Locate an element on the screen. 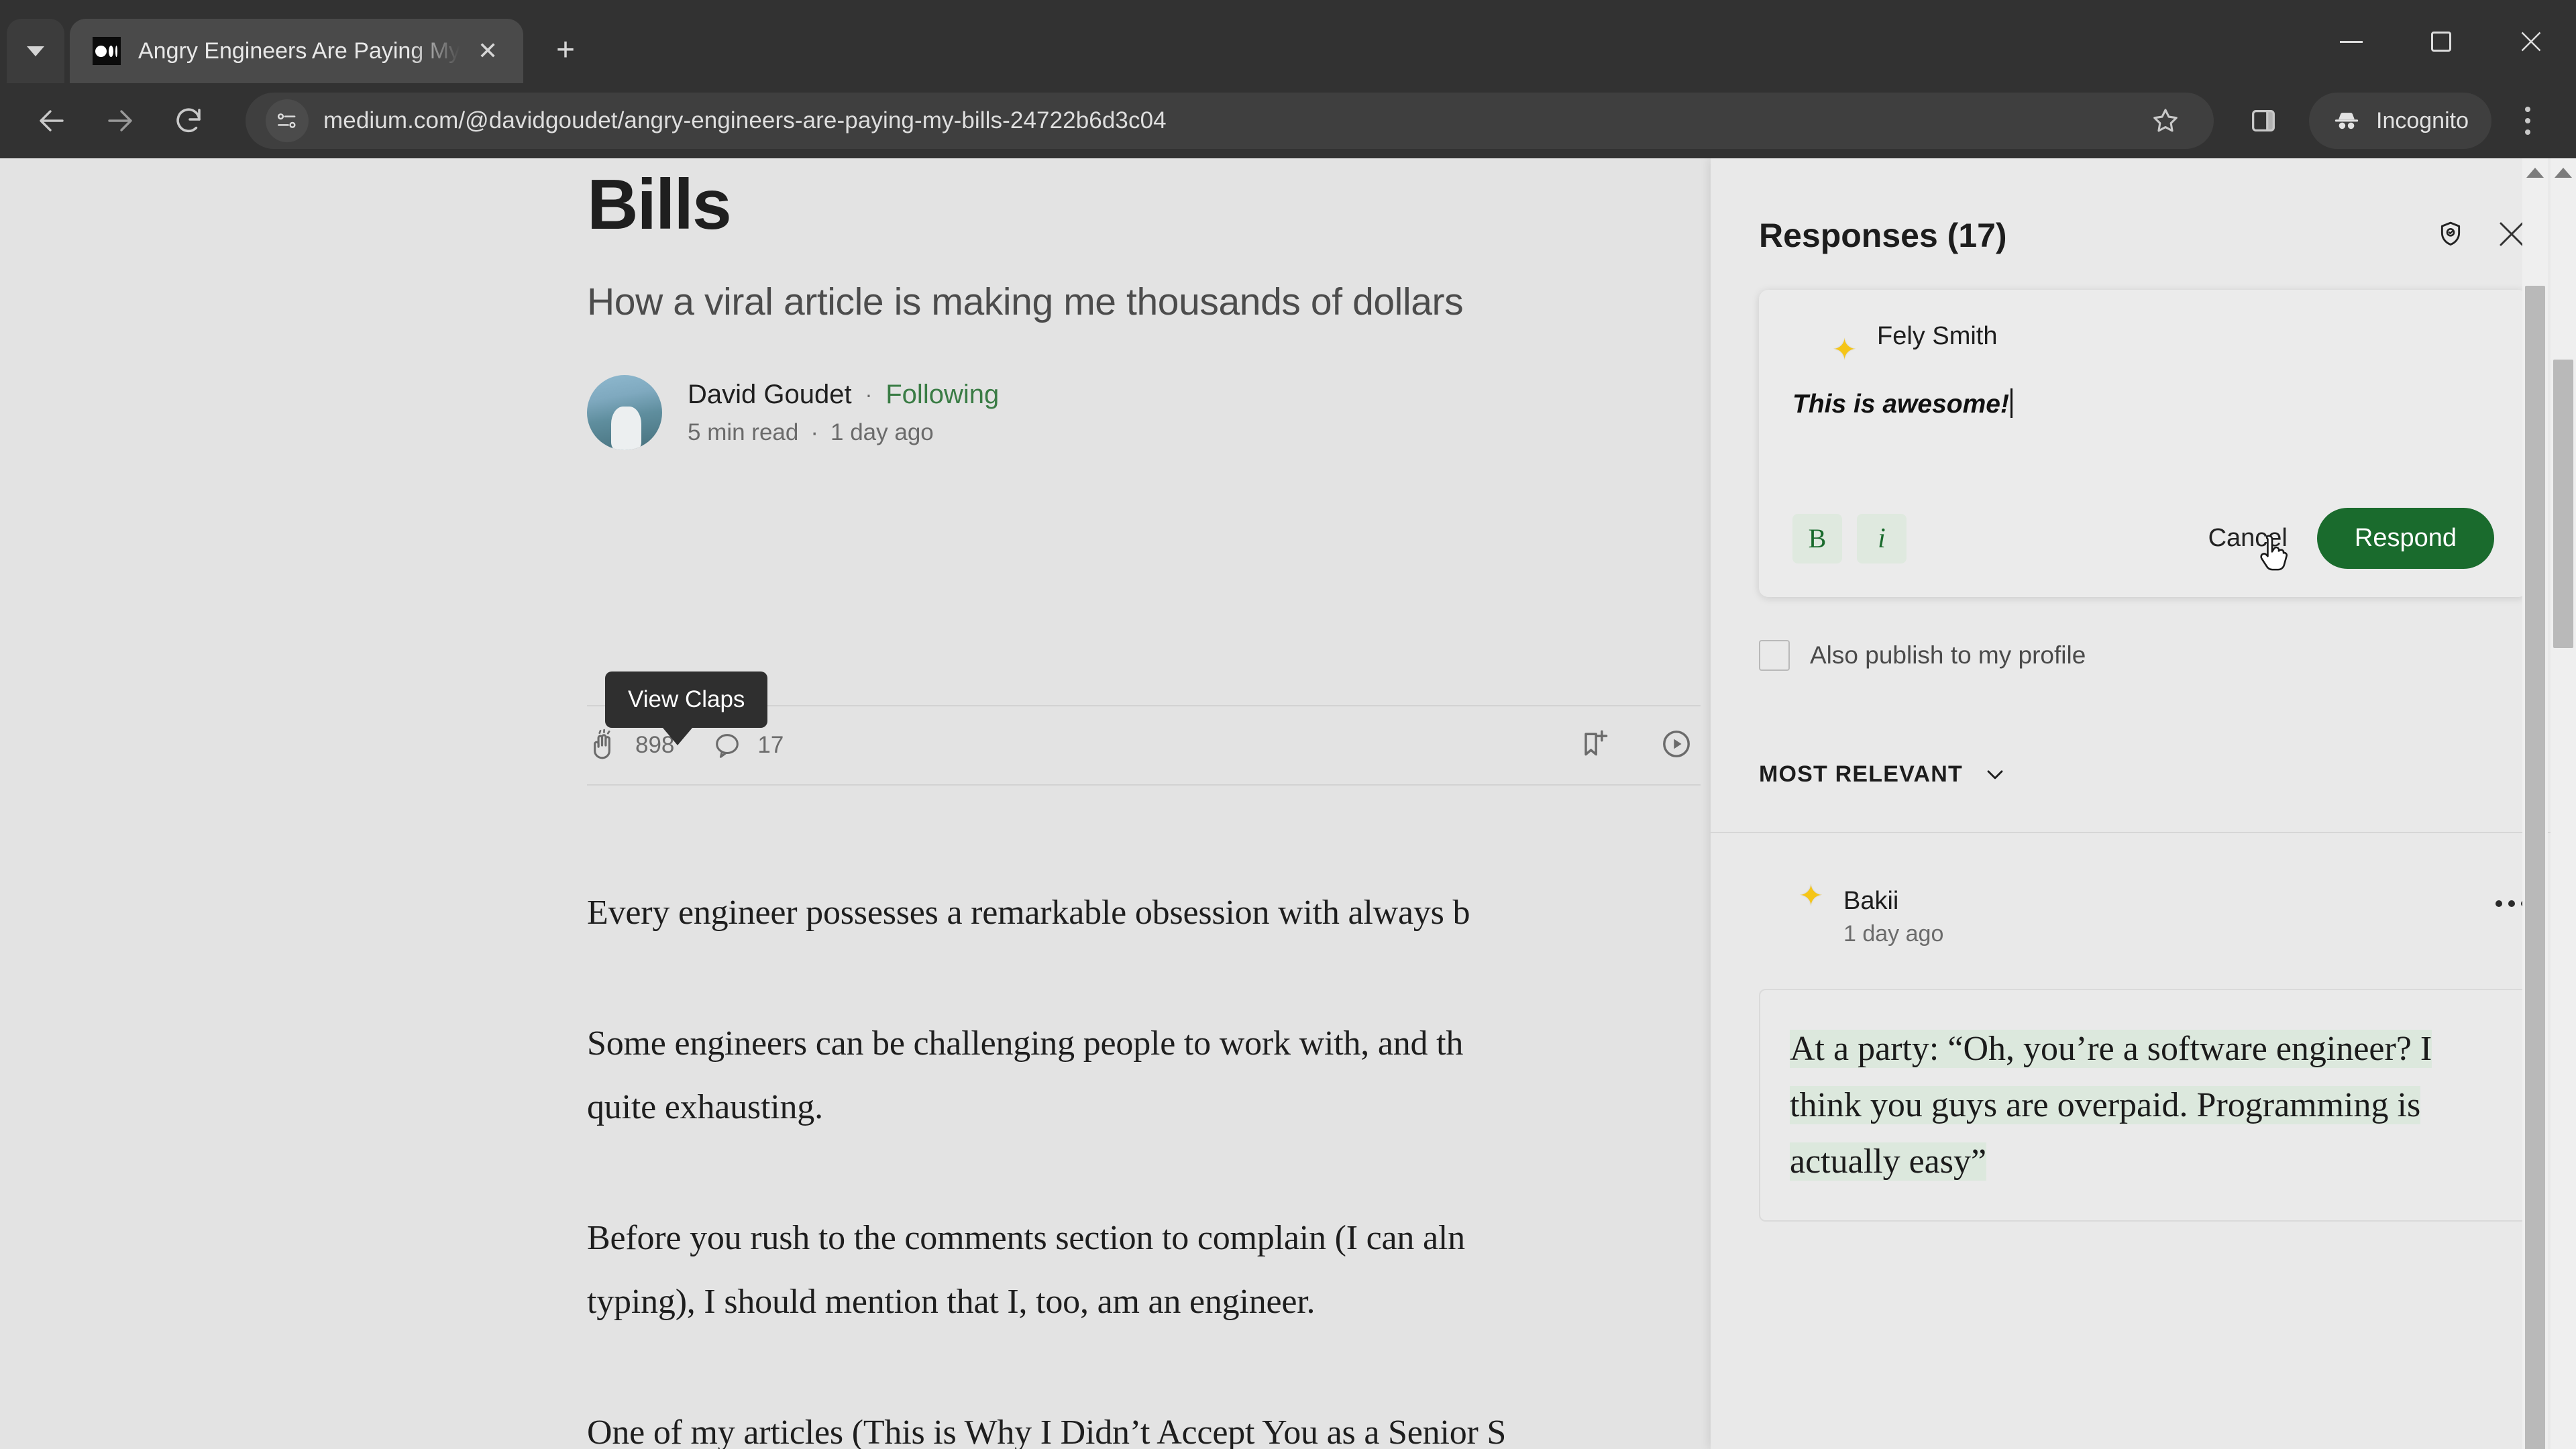  site-settings-icon is located at coordinates (287, 120).